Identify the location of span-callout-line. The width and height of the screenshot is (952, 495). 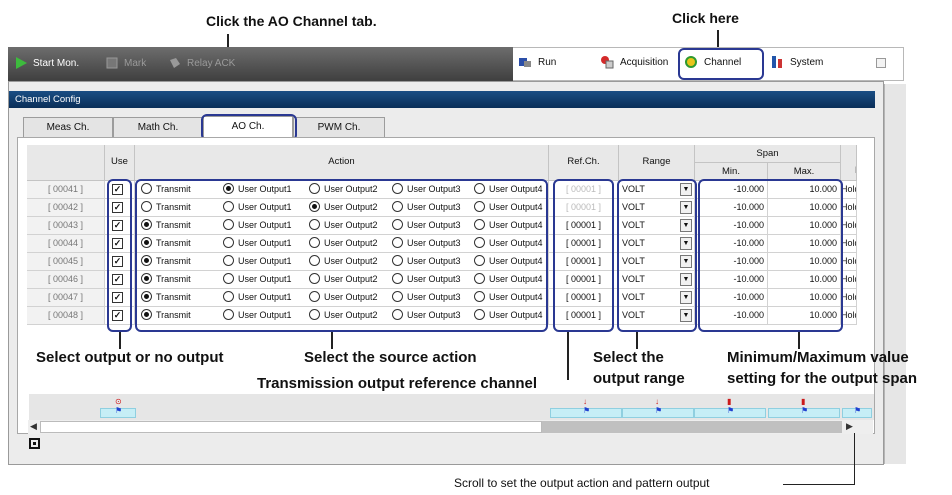
(799, 340).